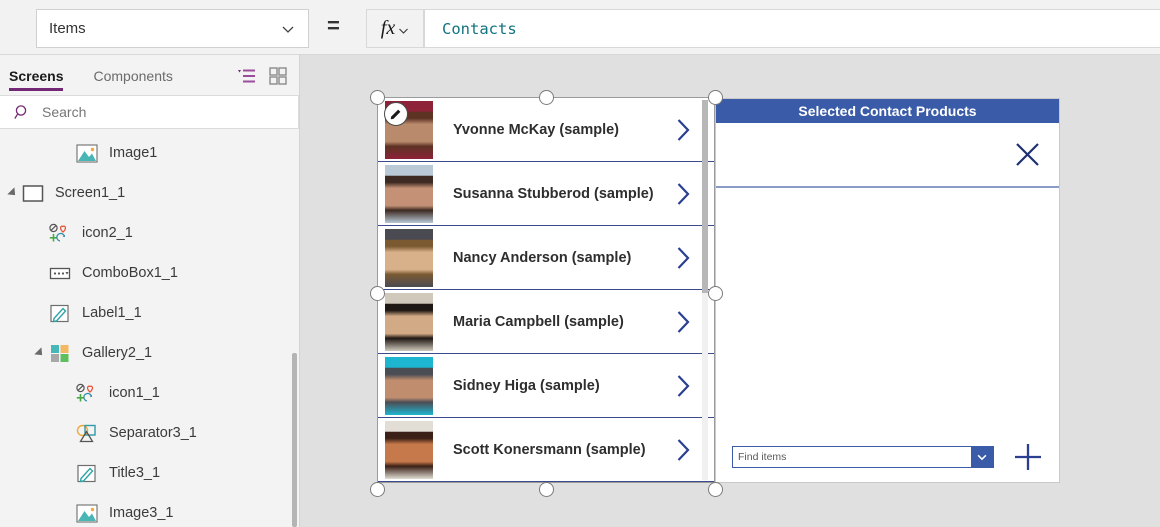 The height and width of the screenshot is (527, 1160). Describe the element at coordinates (133, 76) in the screenshot. I see `tab-components-label: Components` at that location.